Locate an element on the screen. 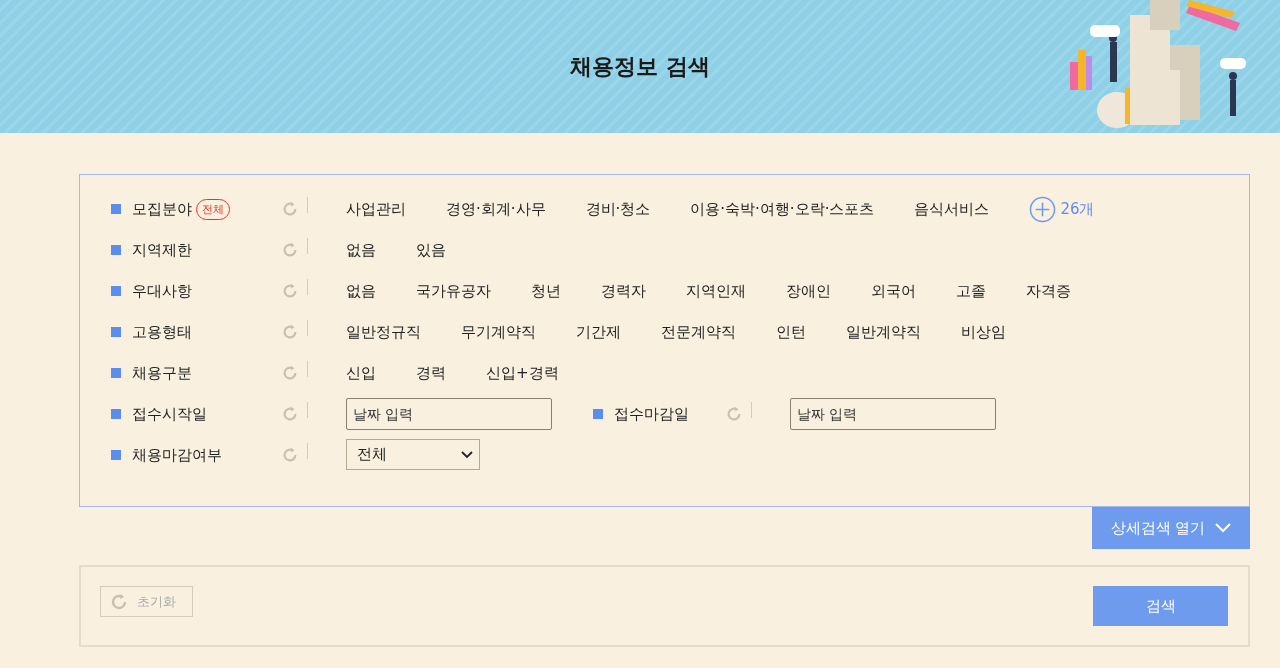 Image resolution: width=1280 pixels, height=668 pixels. filter-option: 외국어 is located at coordinates (893, 291).